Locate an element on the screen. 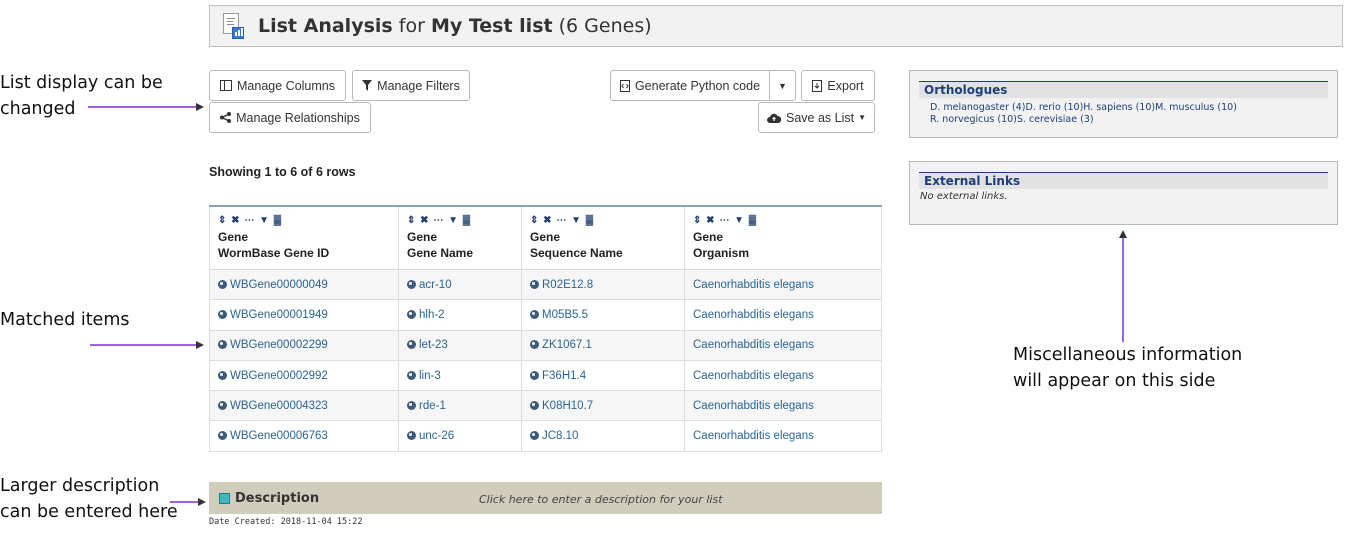 Image resolution: width=1349 pixels, height=533 pixels. filter-icon is located at coordinates (367, 85).